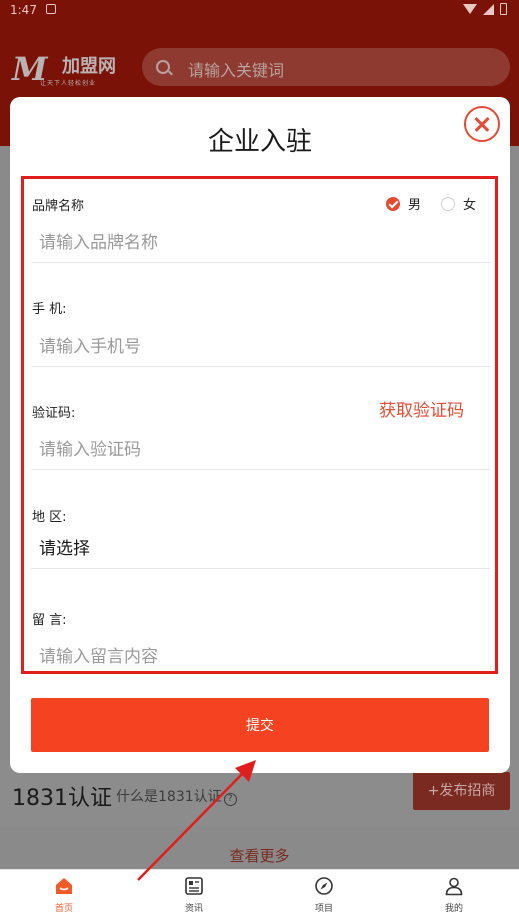 The width and height of the screenshot is (519, 922). Describe the element at coordinates (29, 69) in the screenshot. I see `logo-mark: M` at that location.